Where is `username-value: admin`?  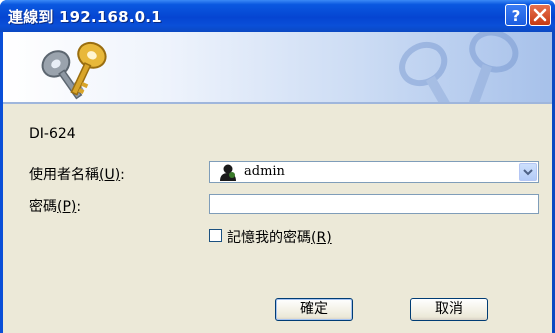
username-value: admin is located at coordinates (264, 171).